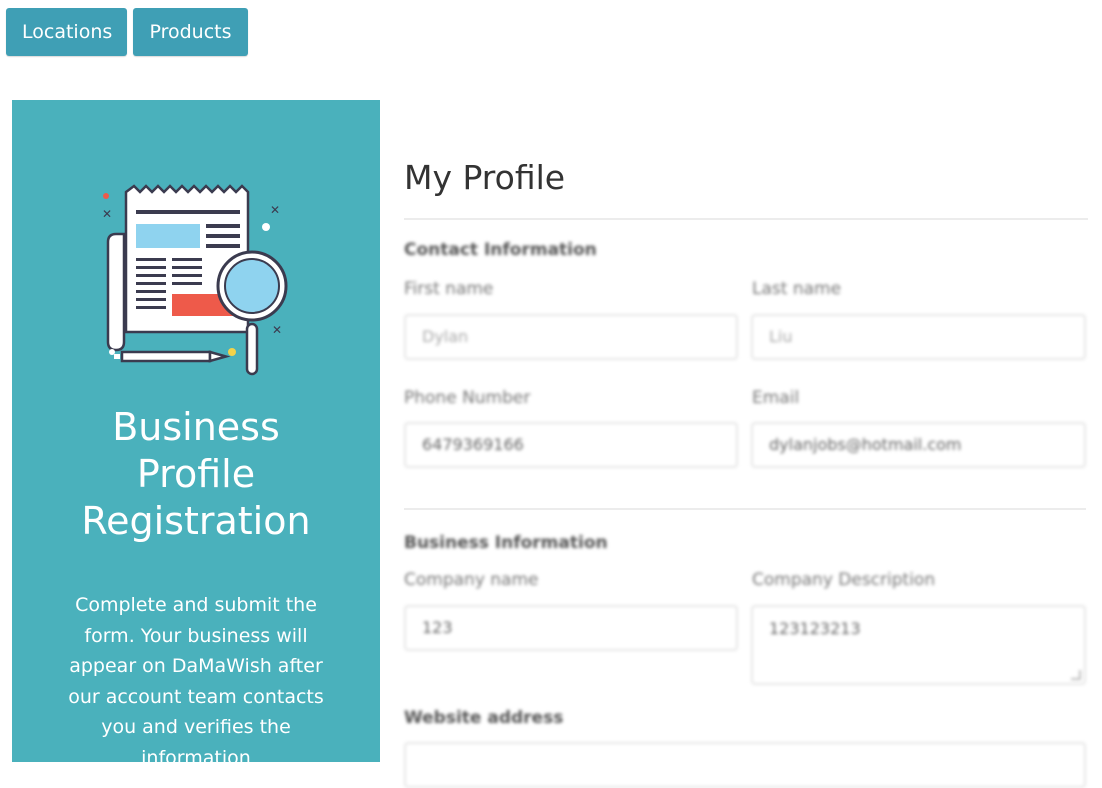  I want to click on company-description-label: Company Description, so click(844, 580).